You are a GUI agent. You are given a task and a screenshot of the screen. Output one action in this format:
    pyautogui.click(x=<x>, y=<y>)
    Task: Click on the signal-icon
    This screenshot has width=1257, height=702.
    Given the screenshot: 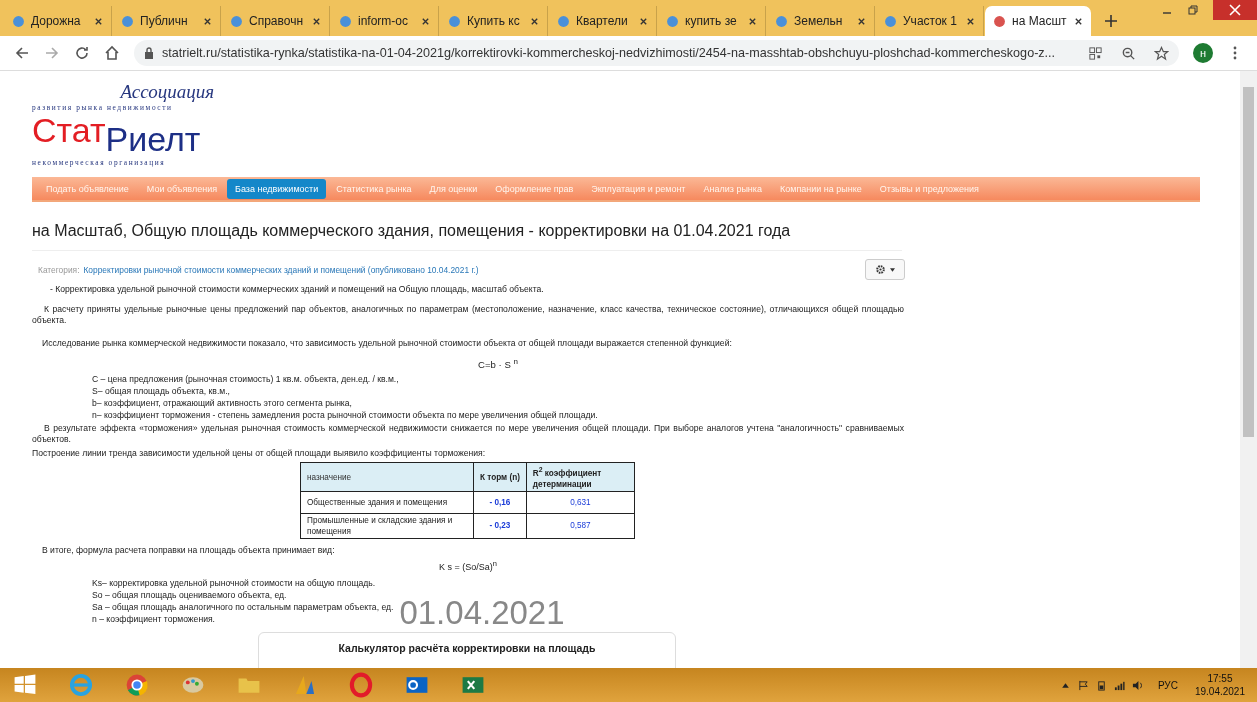 What is the action you would take?
    pyautogui.click(x=1119, y=685)
    